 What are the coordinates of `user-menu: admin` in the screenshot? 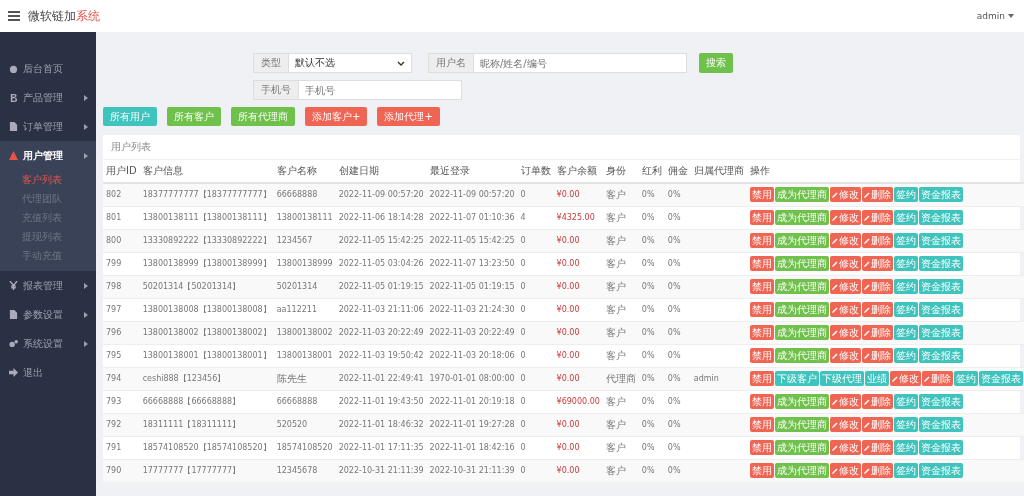 It's located at (995, 16).